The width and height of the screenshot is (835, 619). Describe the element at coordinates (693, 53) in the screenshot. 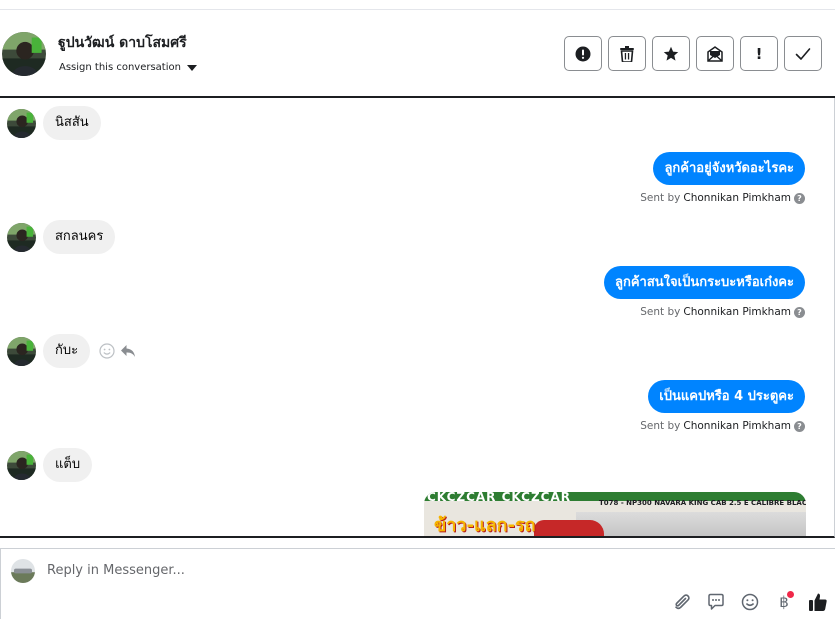

I see `conversation-actions: !` at that location.